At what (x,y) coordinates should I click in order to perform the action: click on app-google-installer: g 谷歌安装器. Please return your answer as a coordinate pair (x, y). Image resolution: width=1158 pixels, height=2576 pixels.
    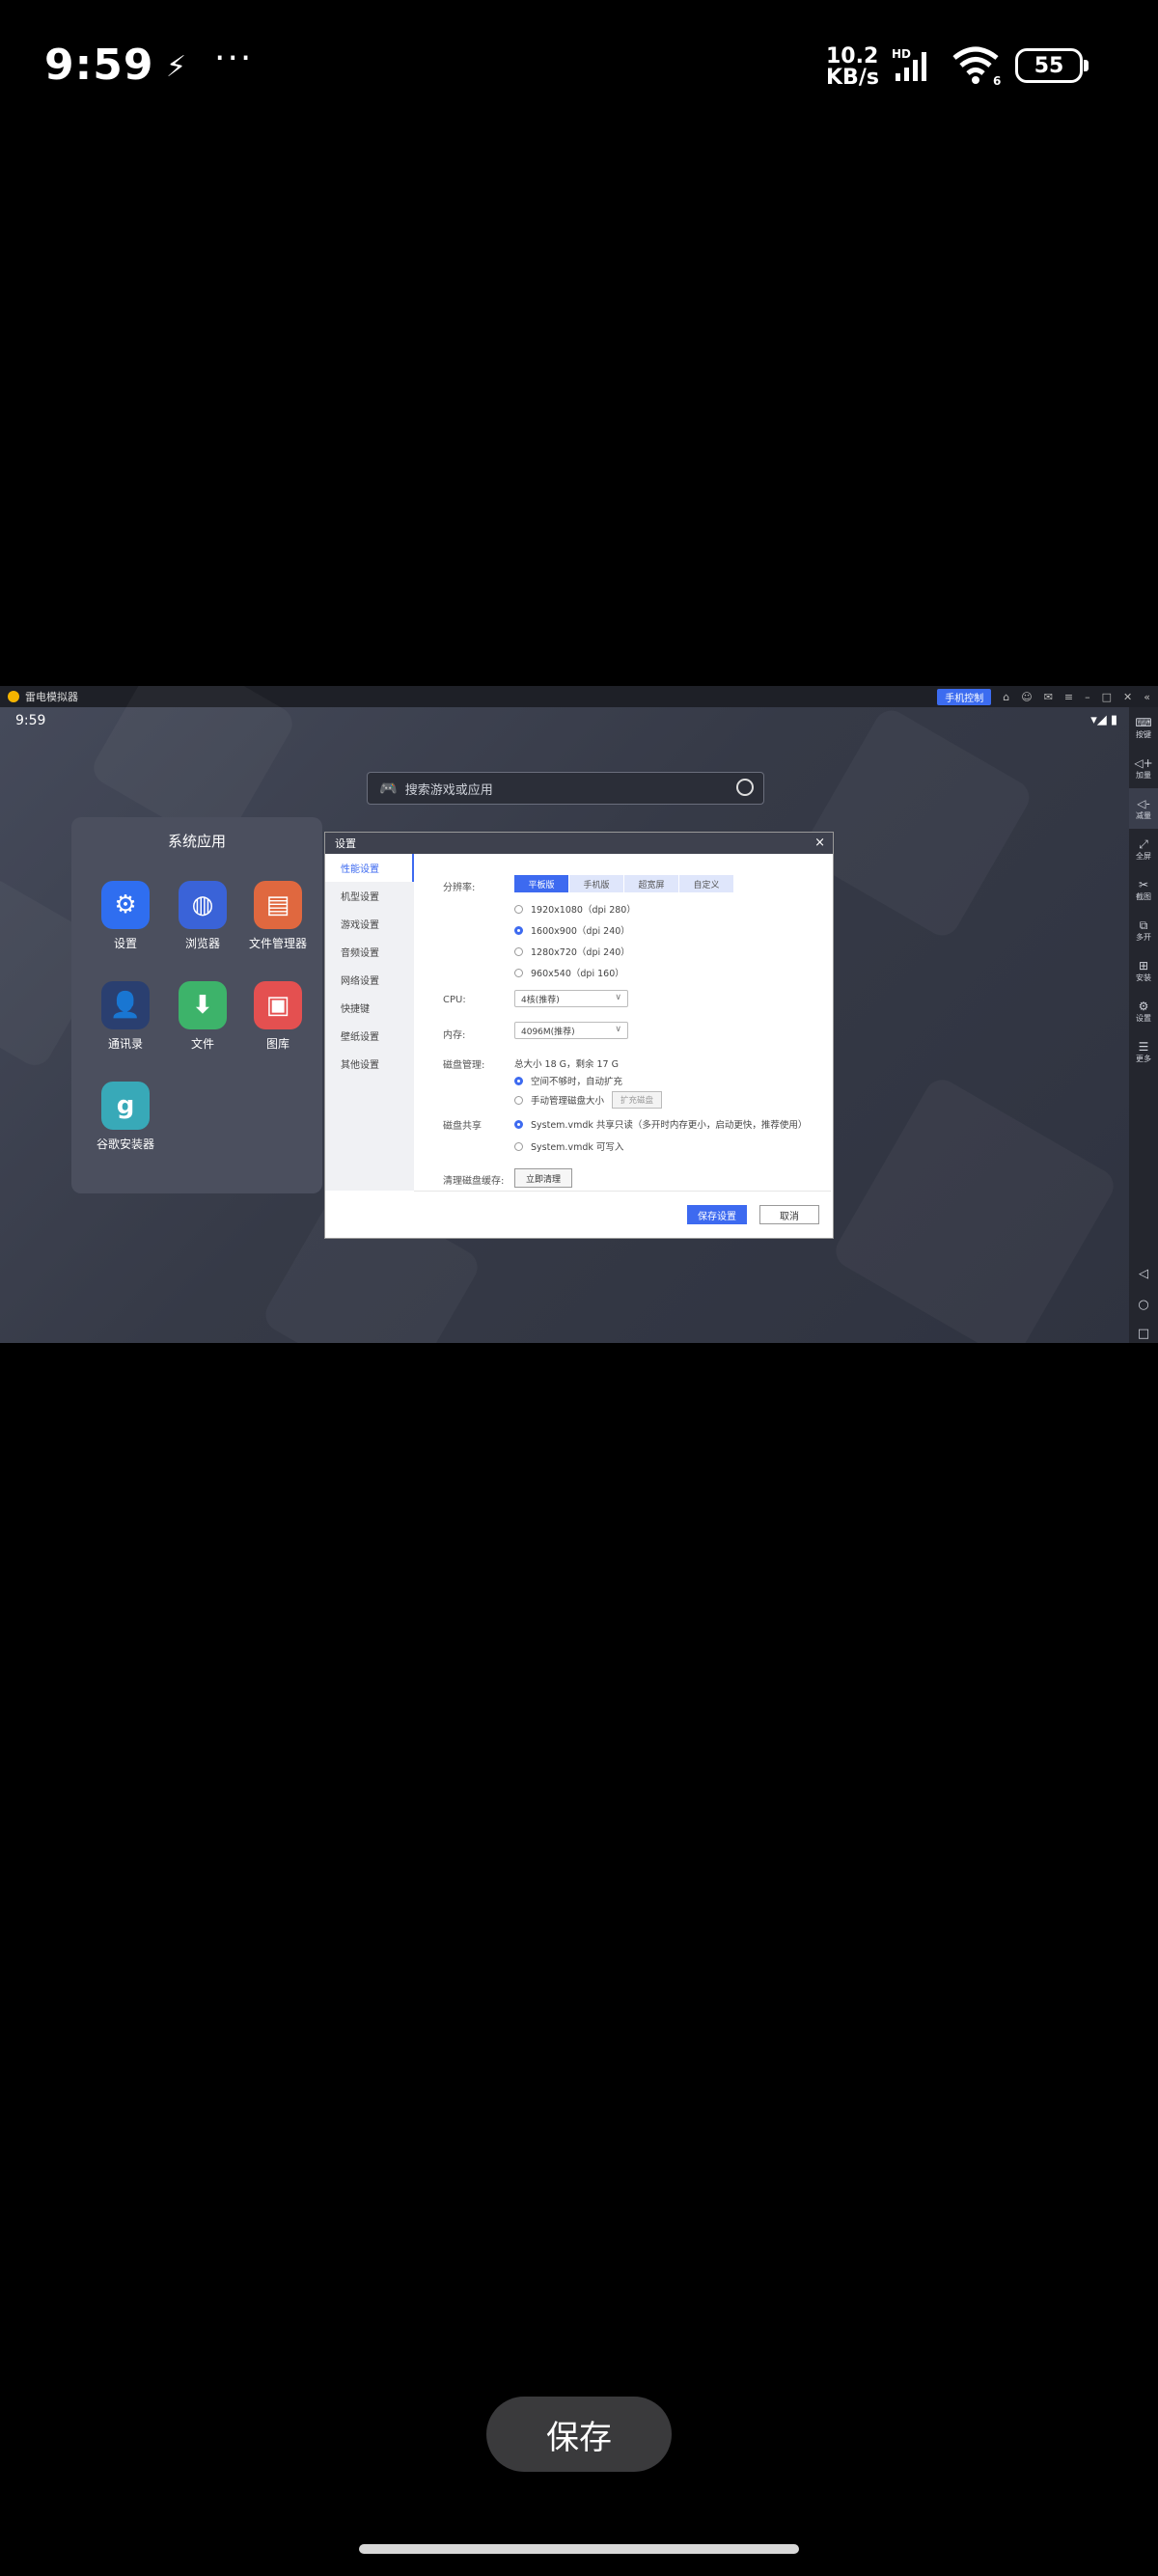
    Looking at the image, I should click on (125, 1117).